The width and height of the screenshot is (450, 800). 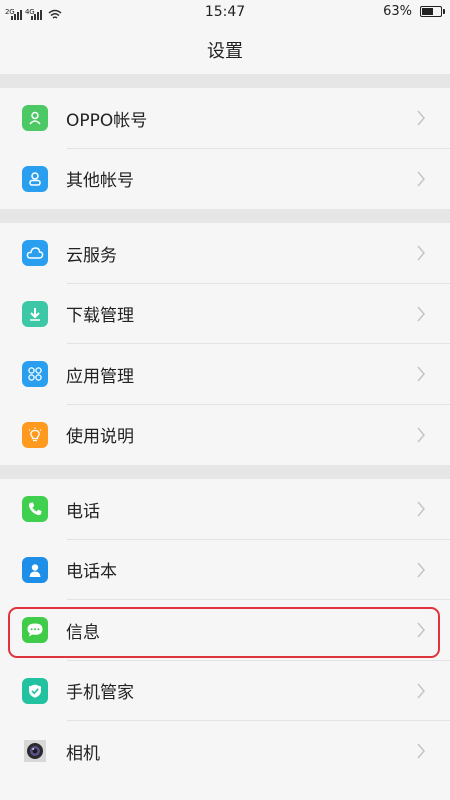 What do you see at coordinates (35, 118) in the screenshot?
I see `account-icon` at bounding box center [35, 118].